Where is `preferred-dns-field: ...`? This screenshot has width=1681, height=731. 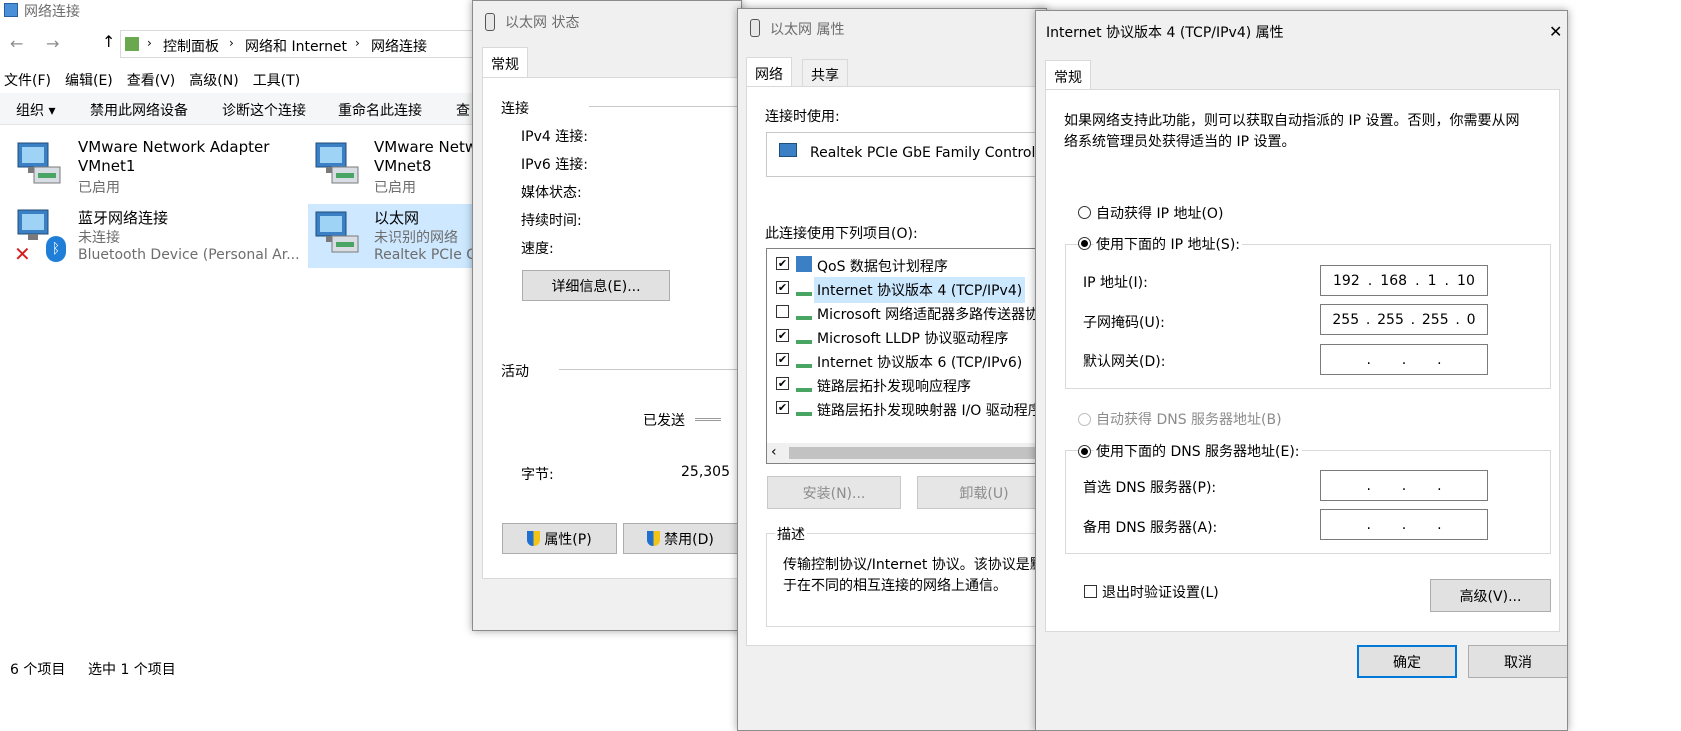 preferred-dns-field: ... is located at coordinates (1404, 485).